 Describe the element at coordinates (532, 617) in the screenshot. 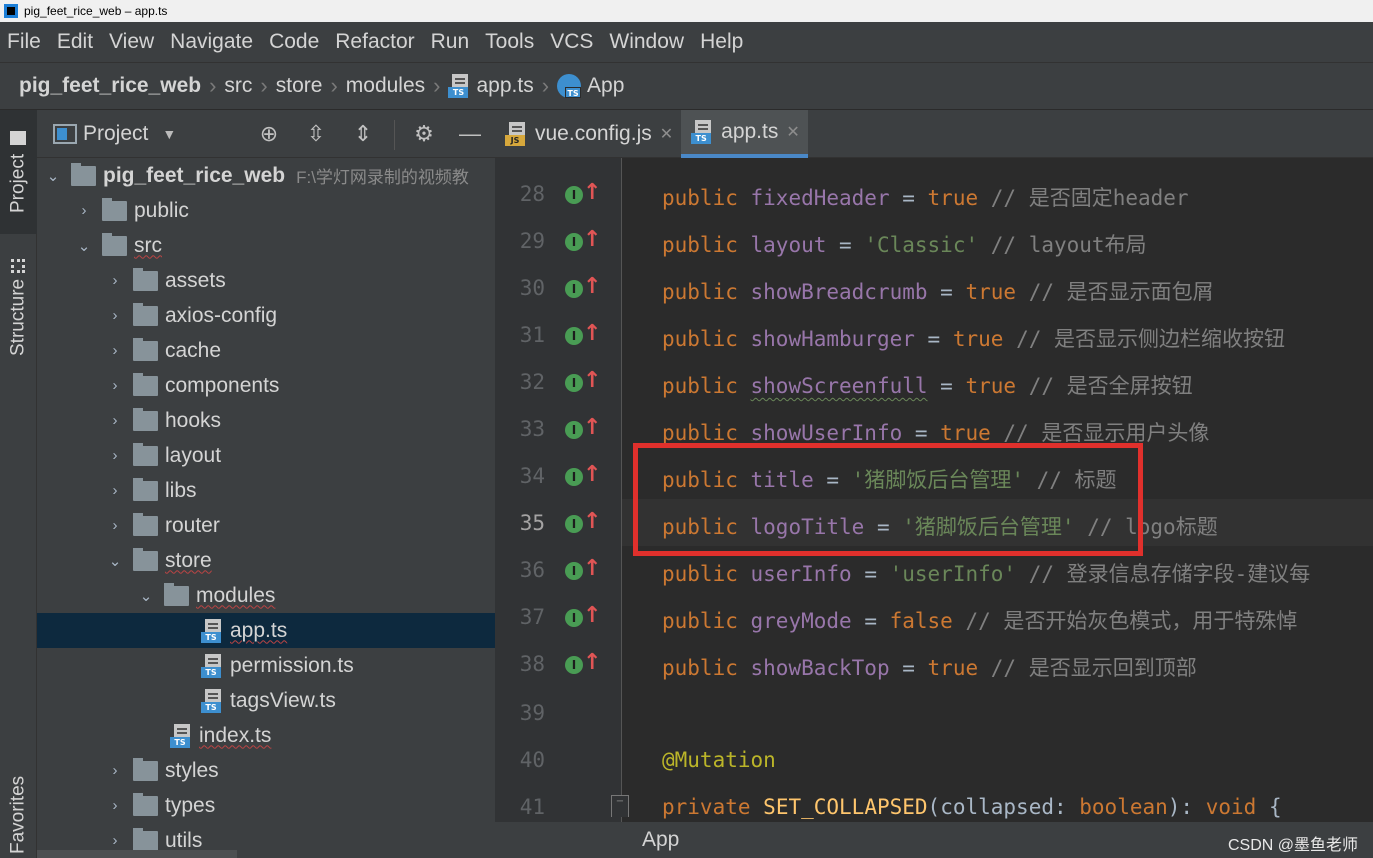

I see `line-number: 37` at that location.